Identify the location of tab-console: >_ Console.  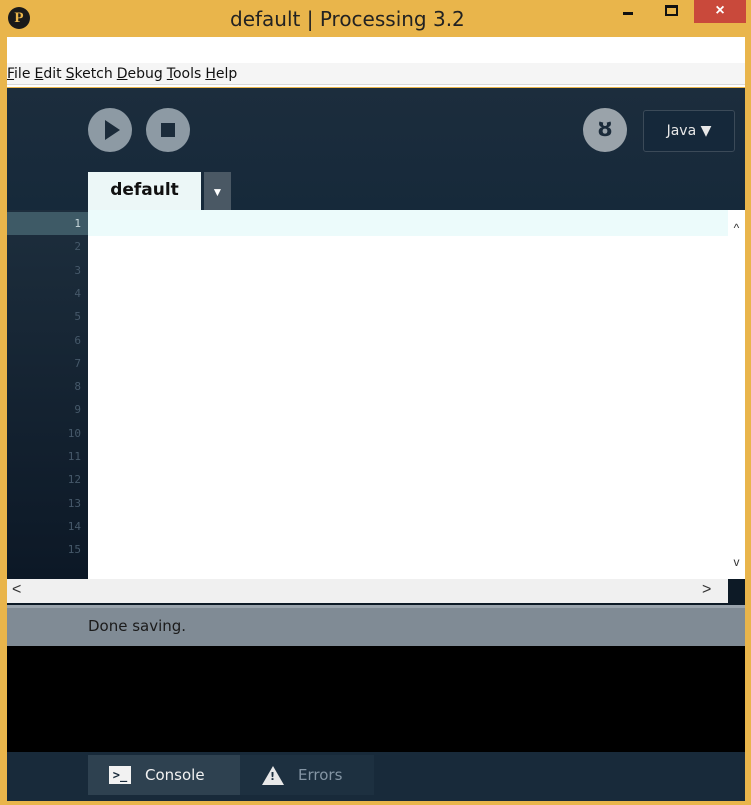
(164, 775).